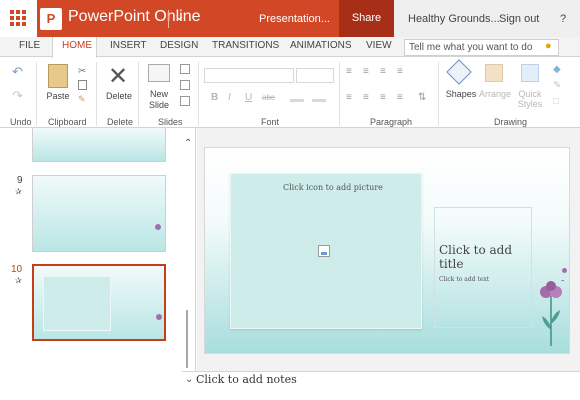  I want to click on tab-insert: INSERT, so click(128, 45).